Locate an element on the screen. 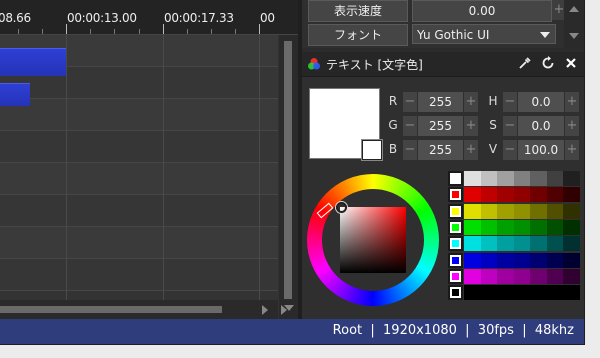 Image resolution: width=600 pixels, height=358 pixels. timeline-vertical-scrollbar is located at coordinates (288, 177).